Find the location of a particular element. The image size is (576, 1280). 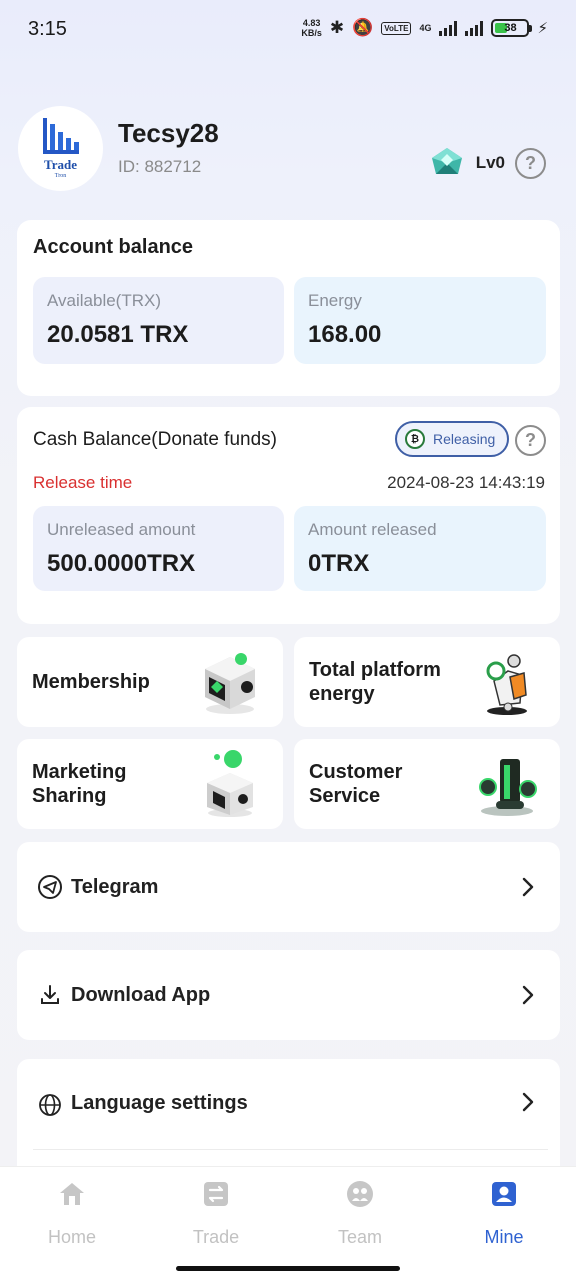

language-settings-label: Language settings is located at coordinates (159, 1103).